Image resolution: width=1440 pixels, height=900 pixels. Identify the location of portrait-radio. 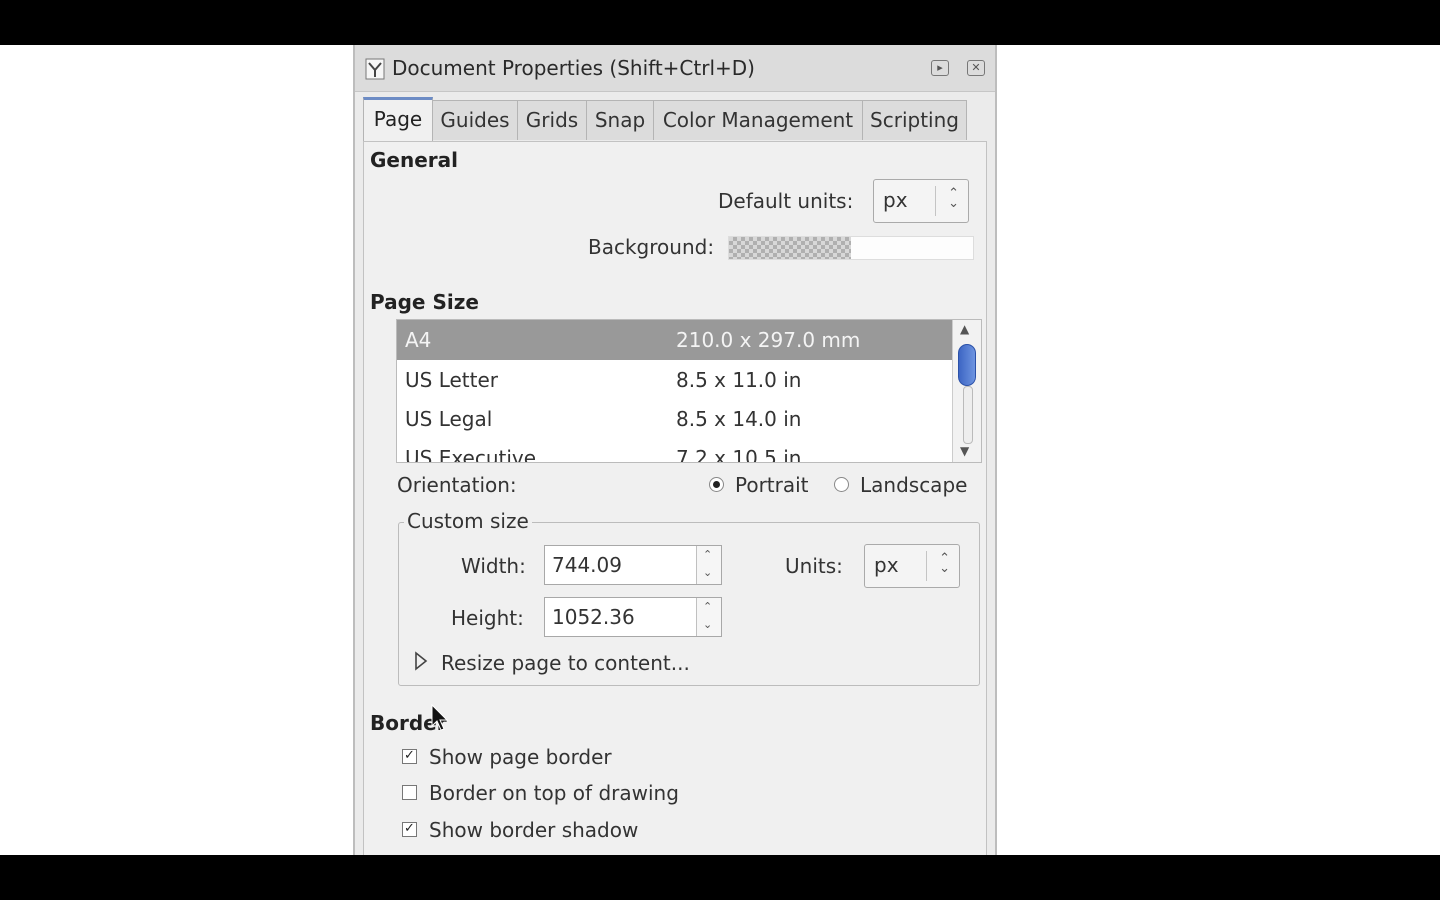
(716, 484).